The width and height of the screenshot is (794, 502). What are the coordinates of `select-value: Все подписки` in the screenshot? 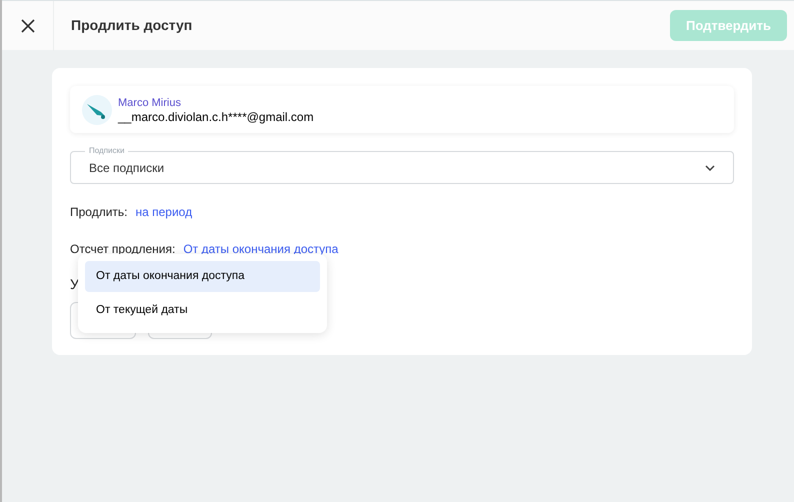 It's located at (126, 168).